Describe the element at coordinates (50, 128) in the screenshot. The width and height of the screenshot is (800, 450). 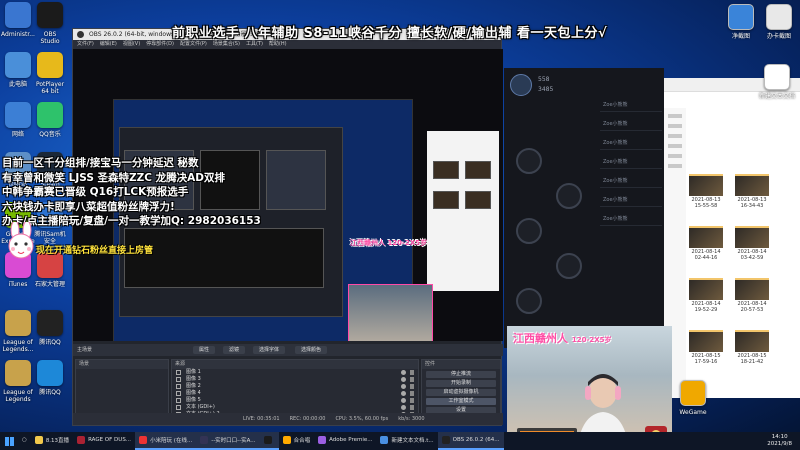
I see `desktop-icon: QQ音乐` at that location.